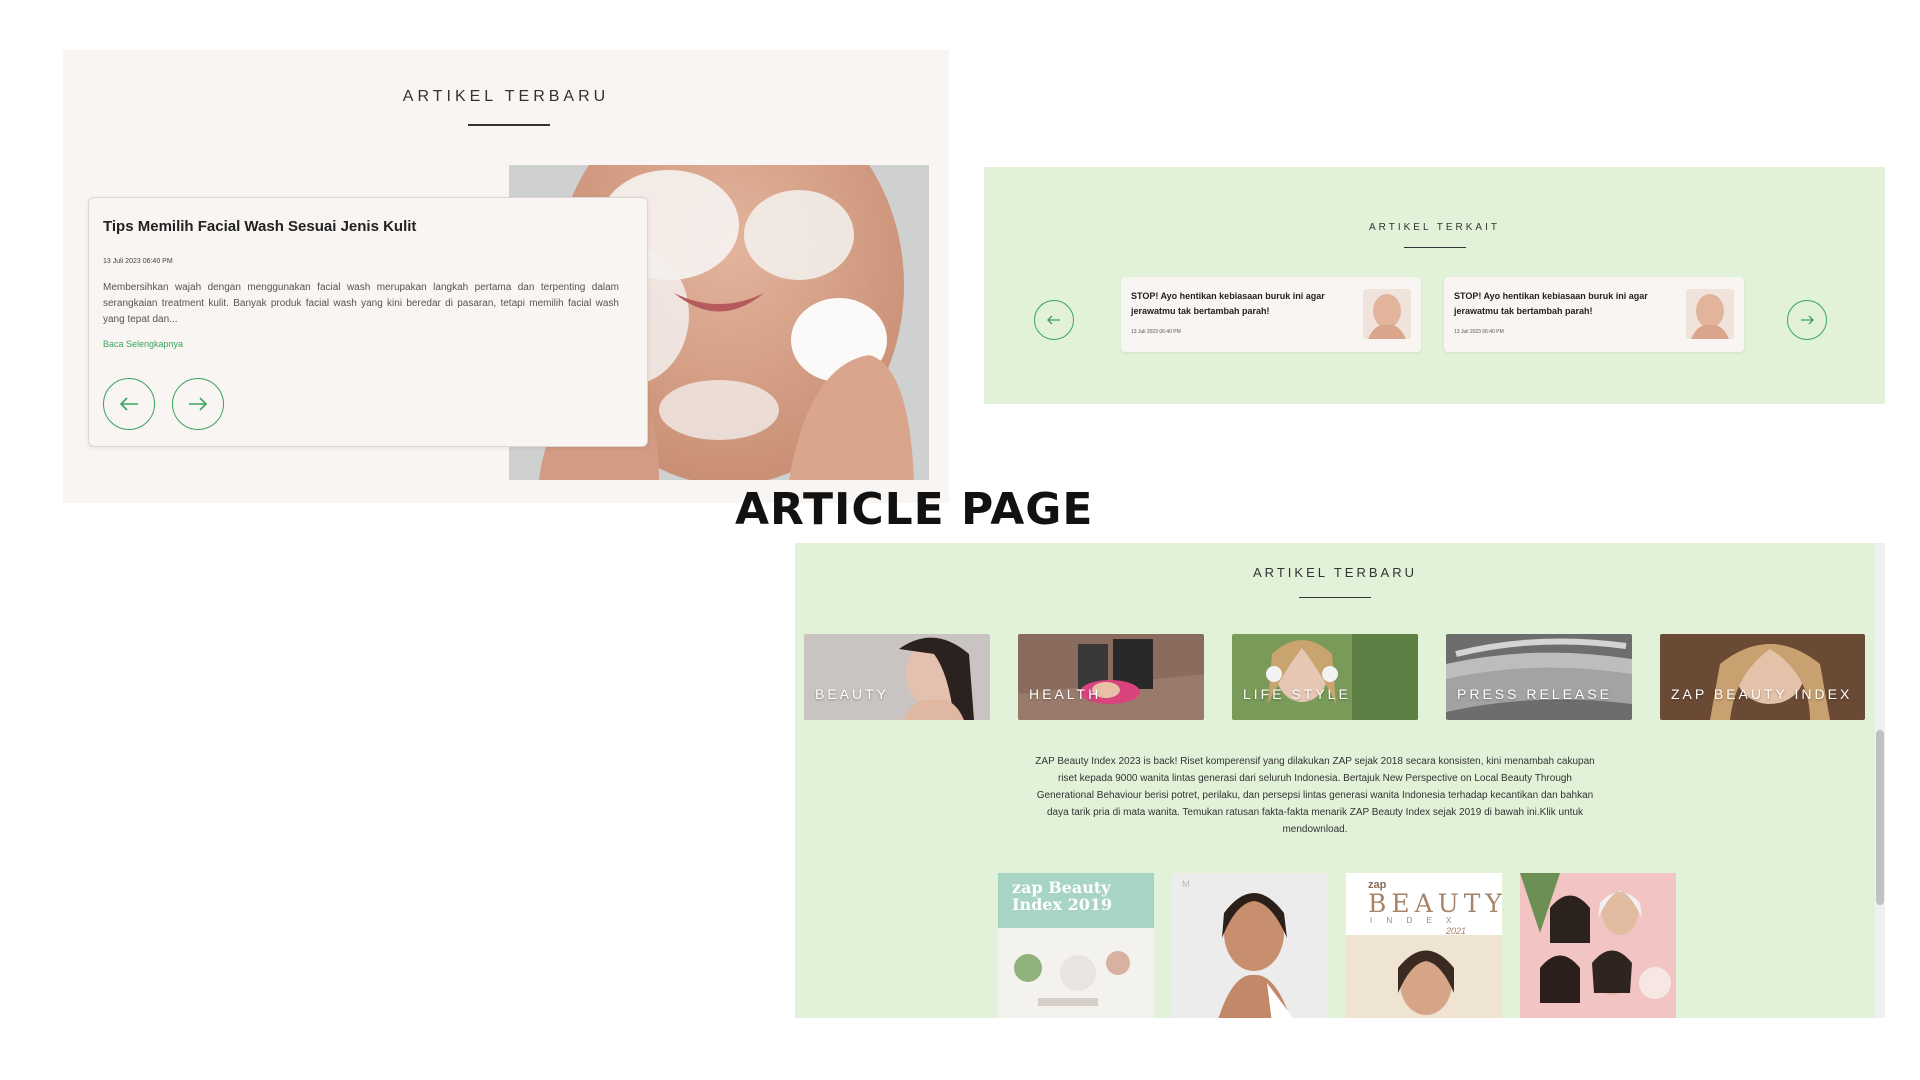 The image size is (1920, 1080). I want to click on category-label: PRESS RELEASE, so click(1534, 694).